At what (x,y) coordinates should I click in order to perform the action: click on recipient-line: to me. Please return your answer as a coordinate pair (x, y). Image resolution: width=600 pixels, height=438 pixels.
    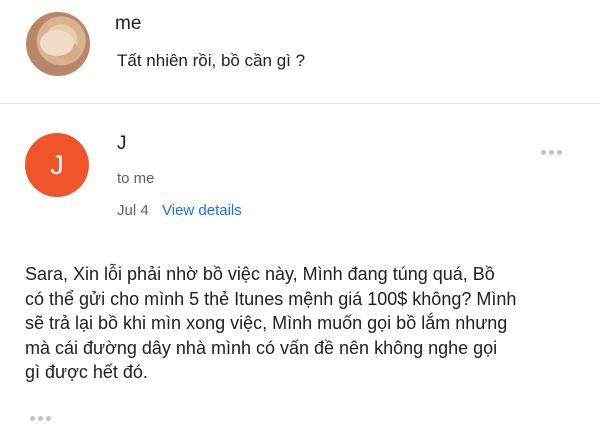
    Looking at the image, I should click on (136, 178).